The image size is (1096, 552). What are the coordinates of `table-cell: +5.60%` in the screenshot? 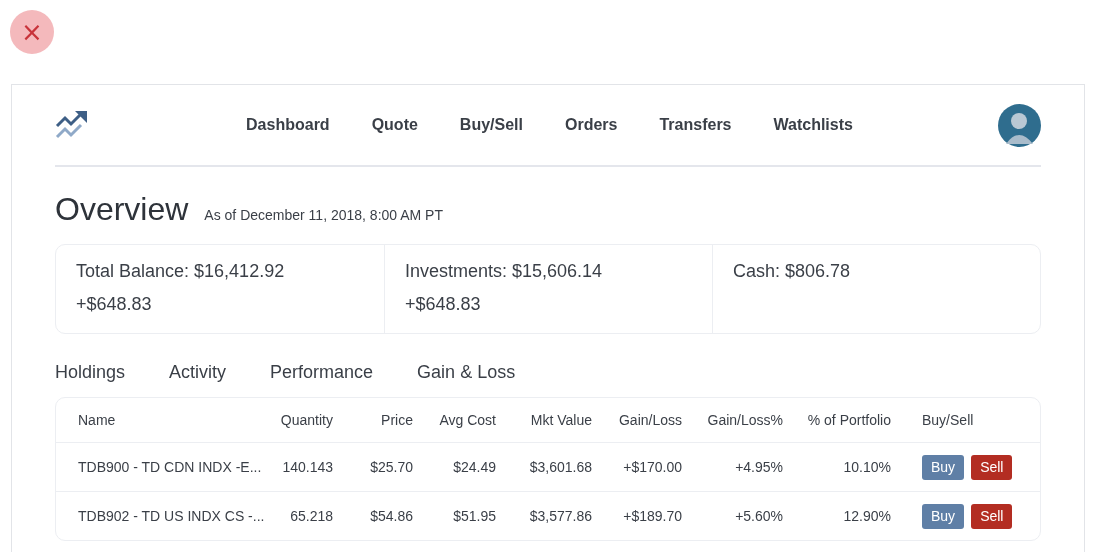 It's located at (759, 516).